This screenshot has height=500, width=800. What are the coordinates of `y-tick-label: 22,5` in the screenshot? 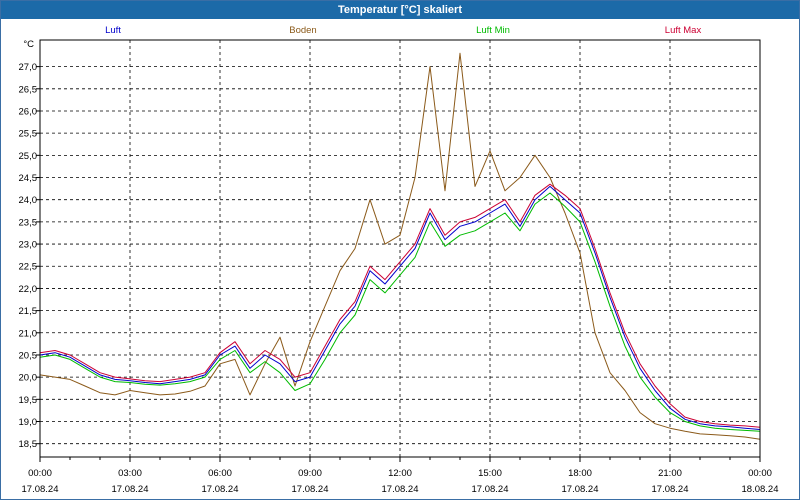 It's located at (28, 267).